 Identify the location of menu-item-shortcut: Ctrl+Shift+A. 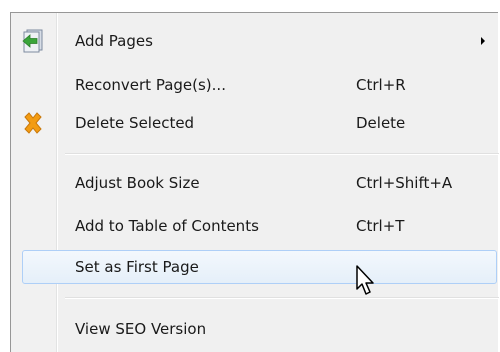
(404, 183).